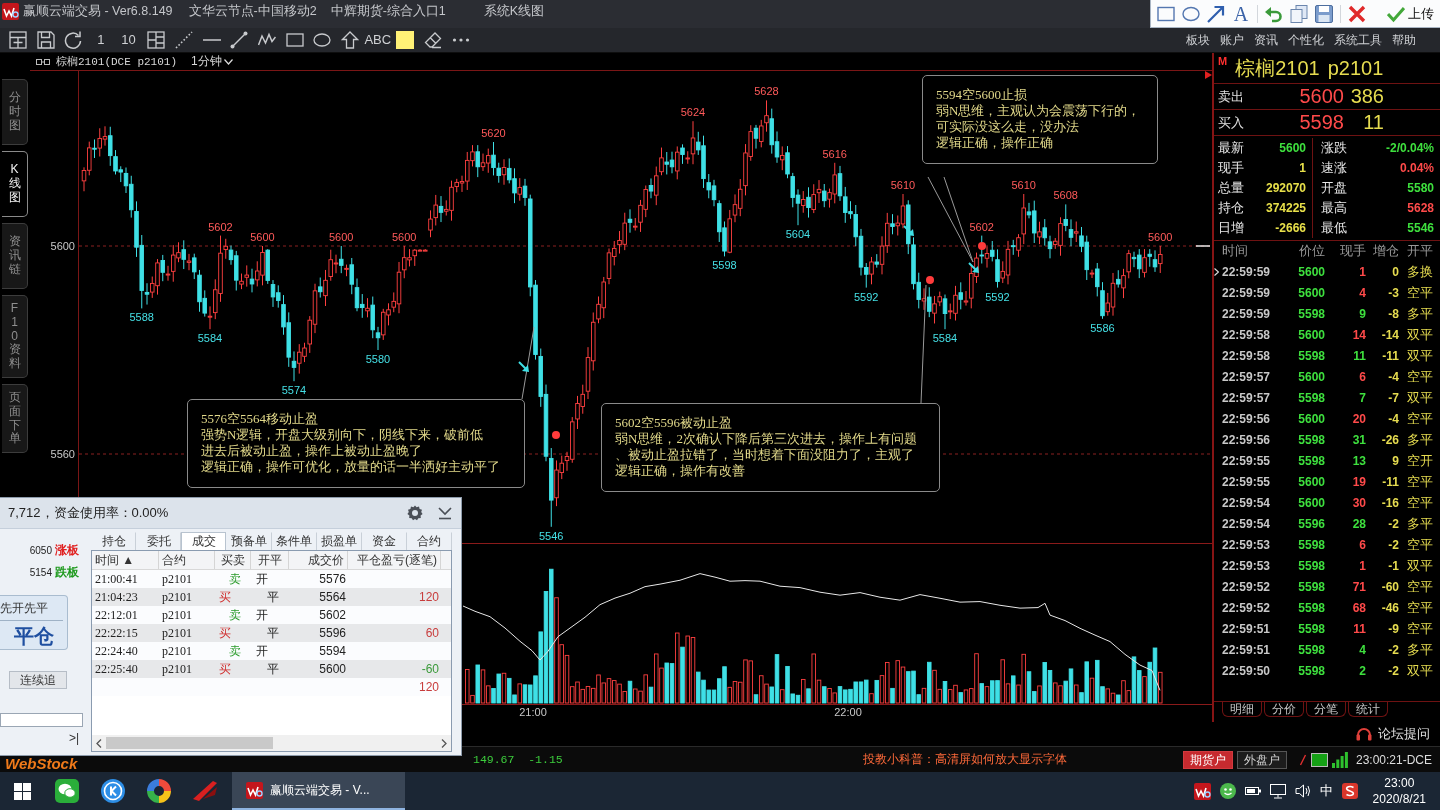 The width and height of the screenshot is (1440, 810). Describe the element at coordinates (38, 680) in the screenshot. I see `chase-button: 连续追` at that location.